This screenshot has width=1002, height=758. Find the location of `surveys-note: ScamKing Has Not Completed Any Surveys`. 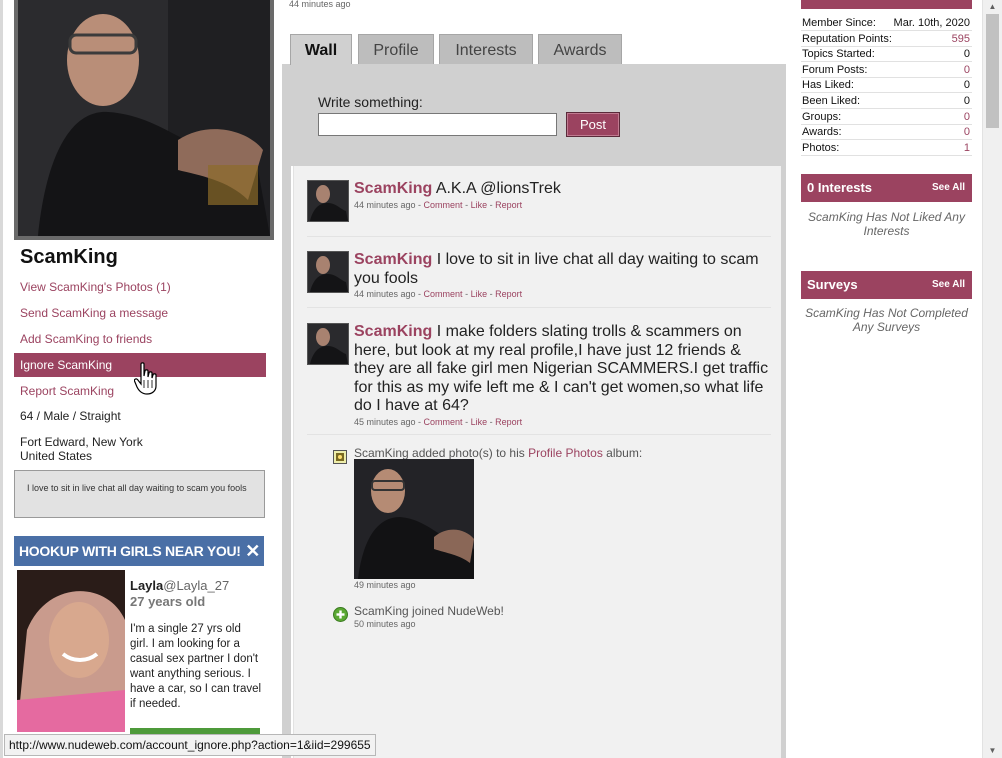

surveys-note: ScamKing Has Not Completed Any Surveys is located at coordinates (886, 320).